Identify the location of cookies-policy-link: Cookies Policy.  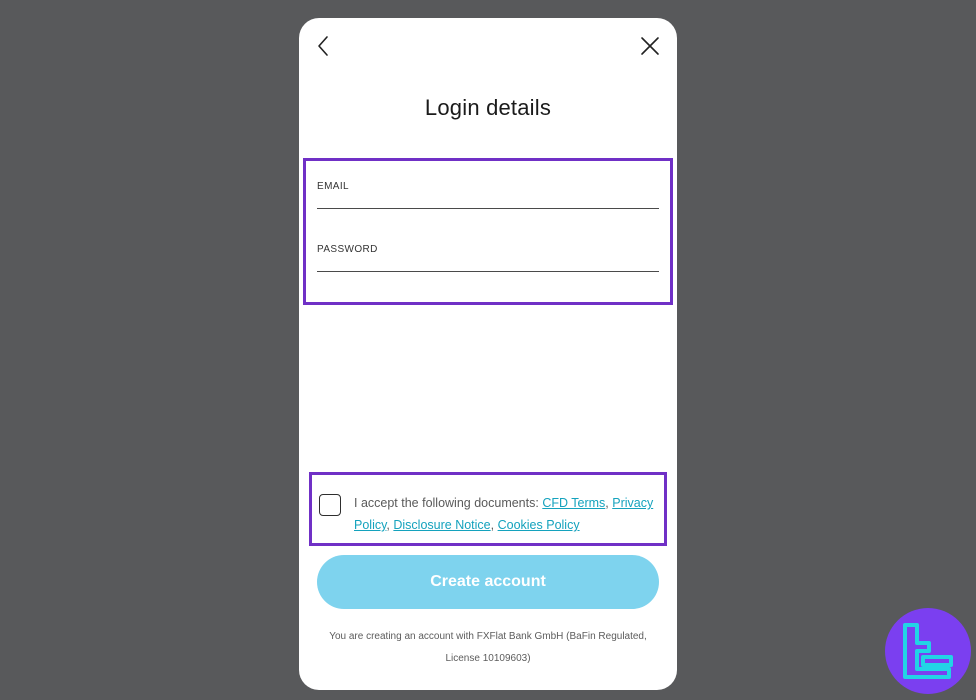
(539, 525).